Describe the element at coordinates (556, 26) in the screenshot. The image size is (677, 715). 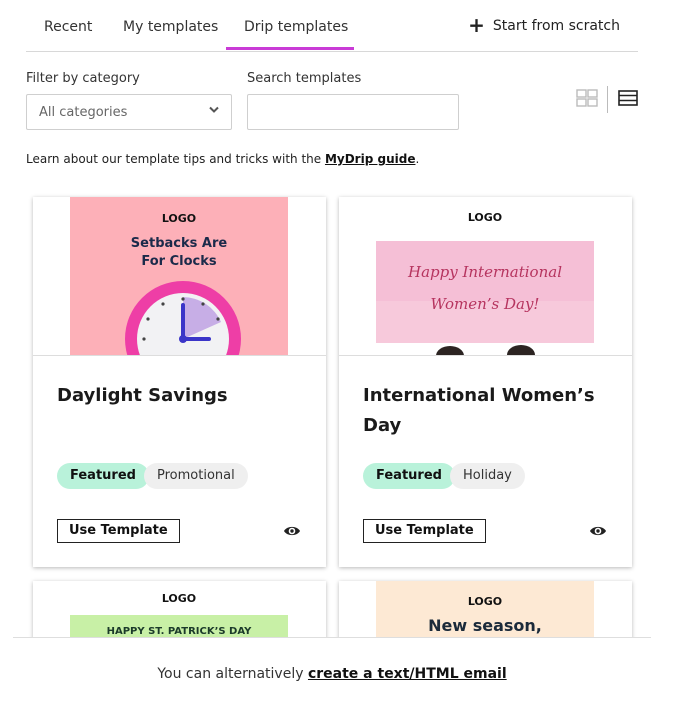
I see `start-from-scratch-label: Start from scratch` at that location.